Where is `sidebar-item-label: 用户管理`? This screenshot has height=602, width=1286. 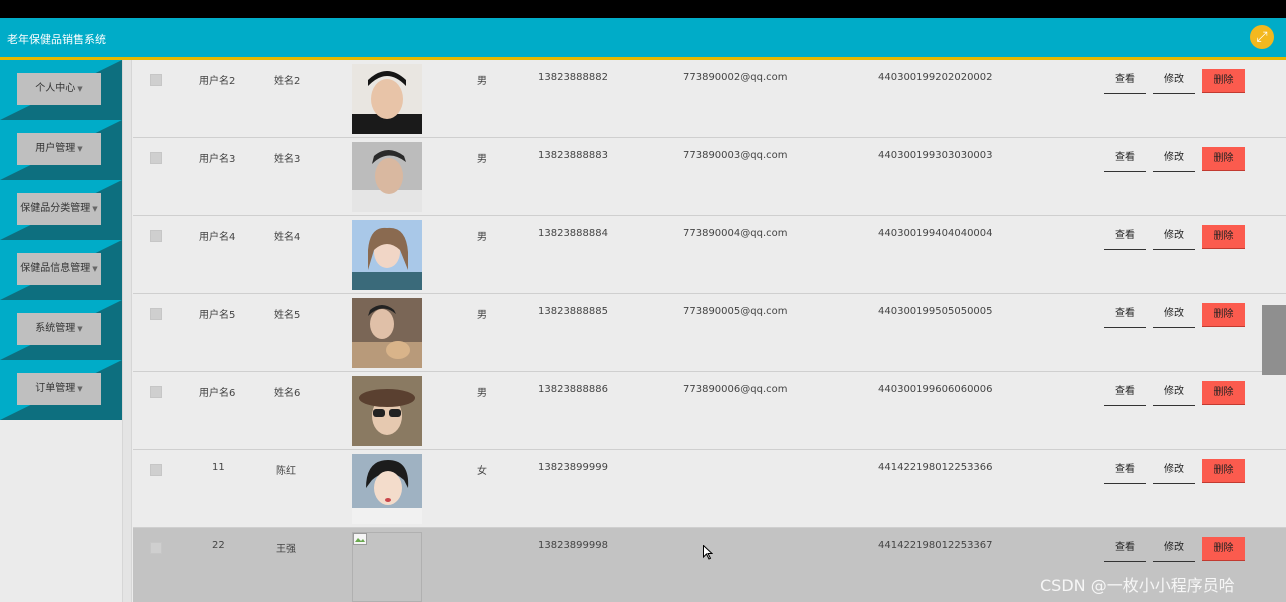 sidebar-item-label: 用户管理 is located at coordinates (55, 148).